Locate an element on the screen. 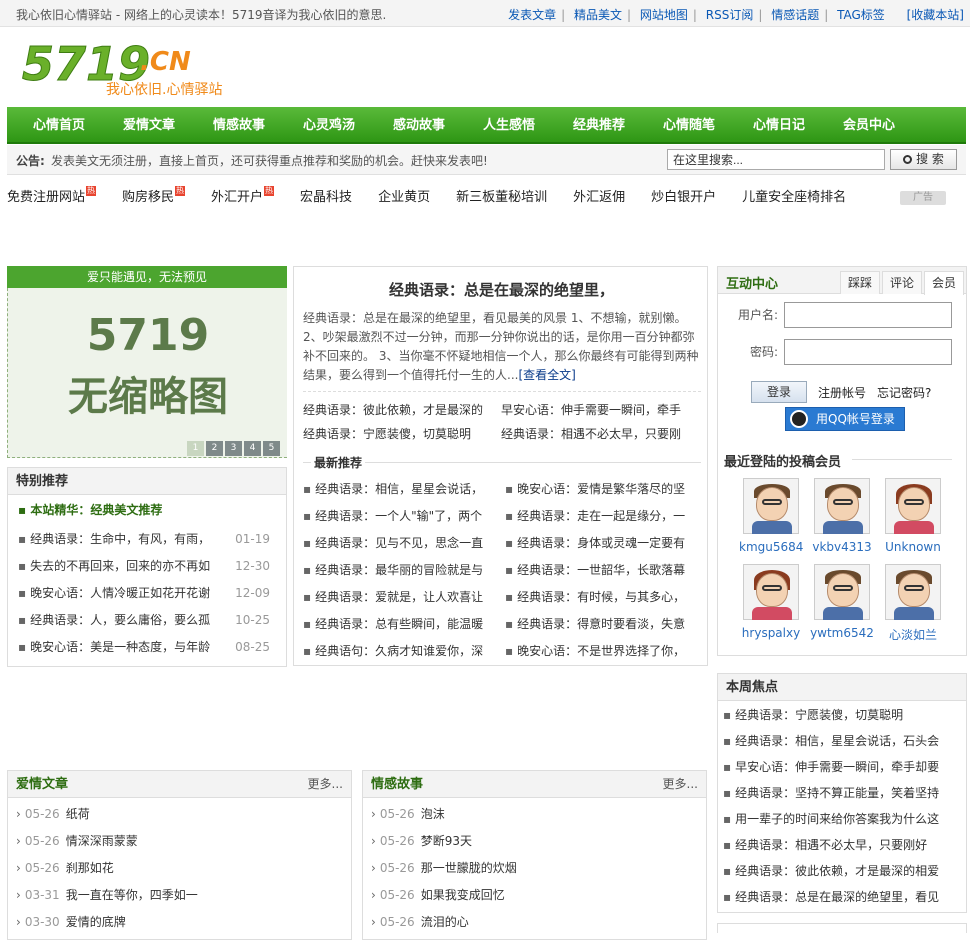 The width and height of the screenshot is (970, 940). list-item: ▪ 晚安心语：人情冷暖正如花开花谢 12-09 is located at coordinates (152, 593).